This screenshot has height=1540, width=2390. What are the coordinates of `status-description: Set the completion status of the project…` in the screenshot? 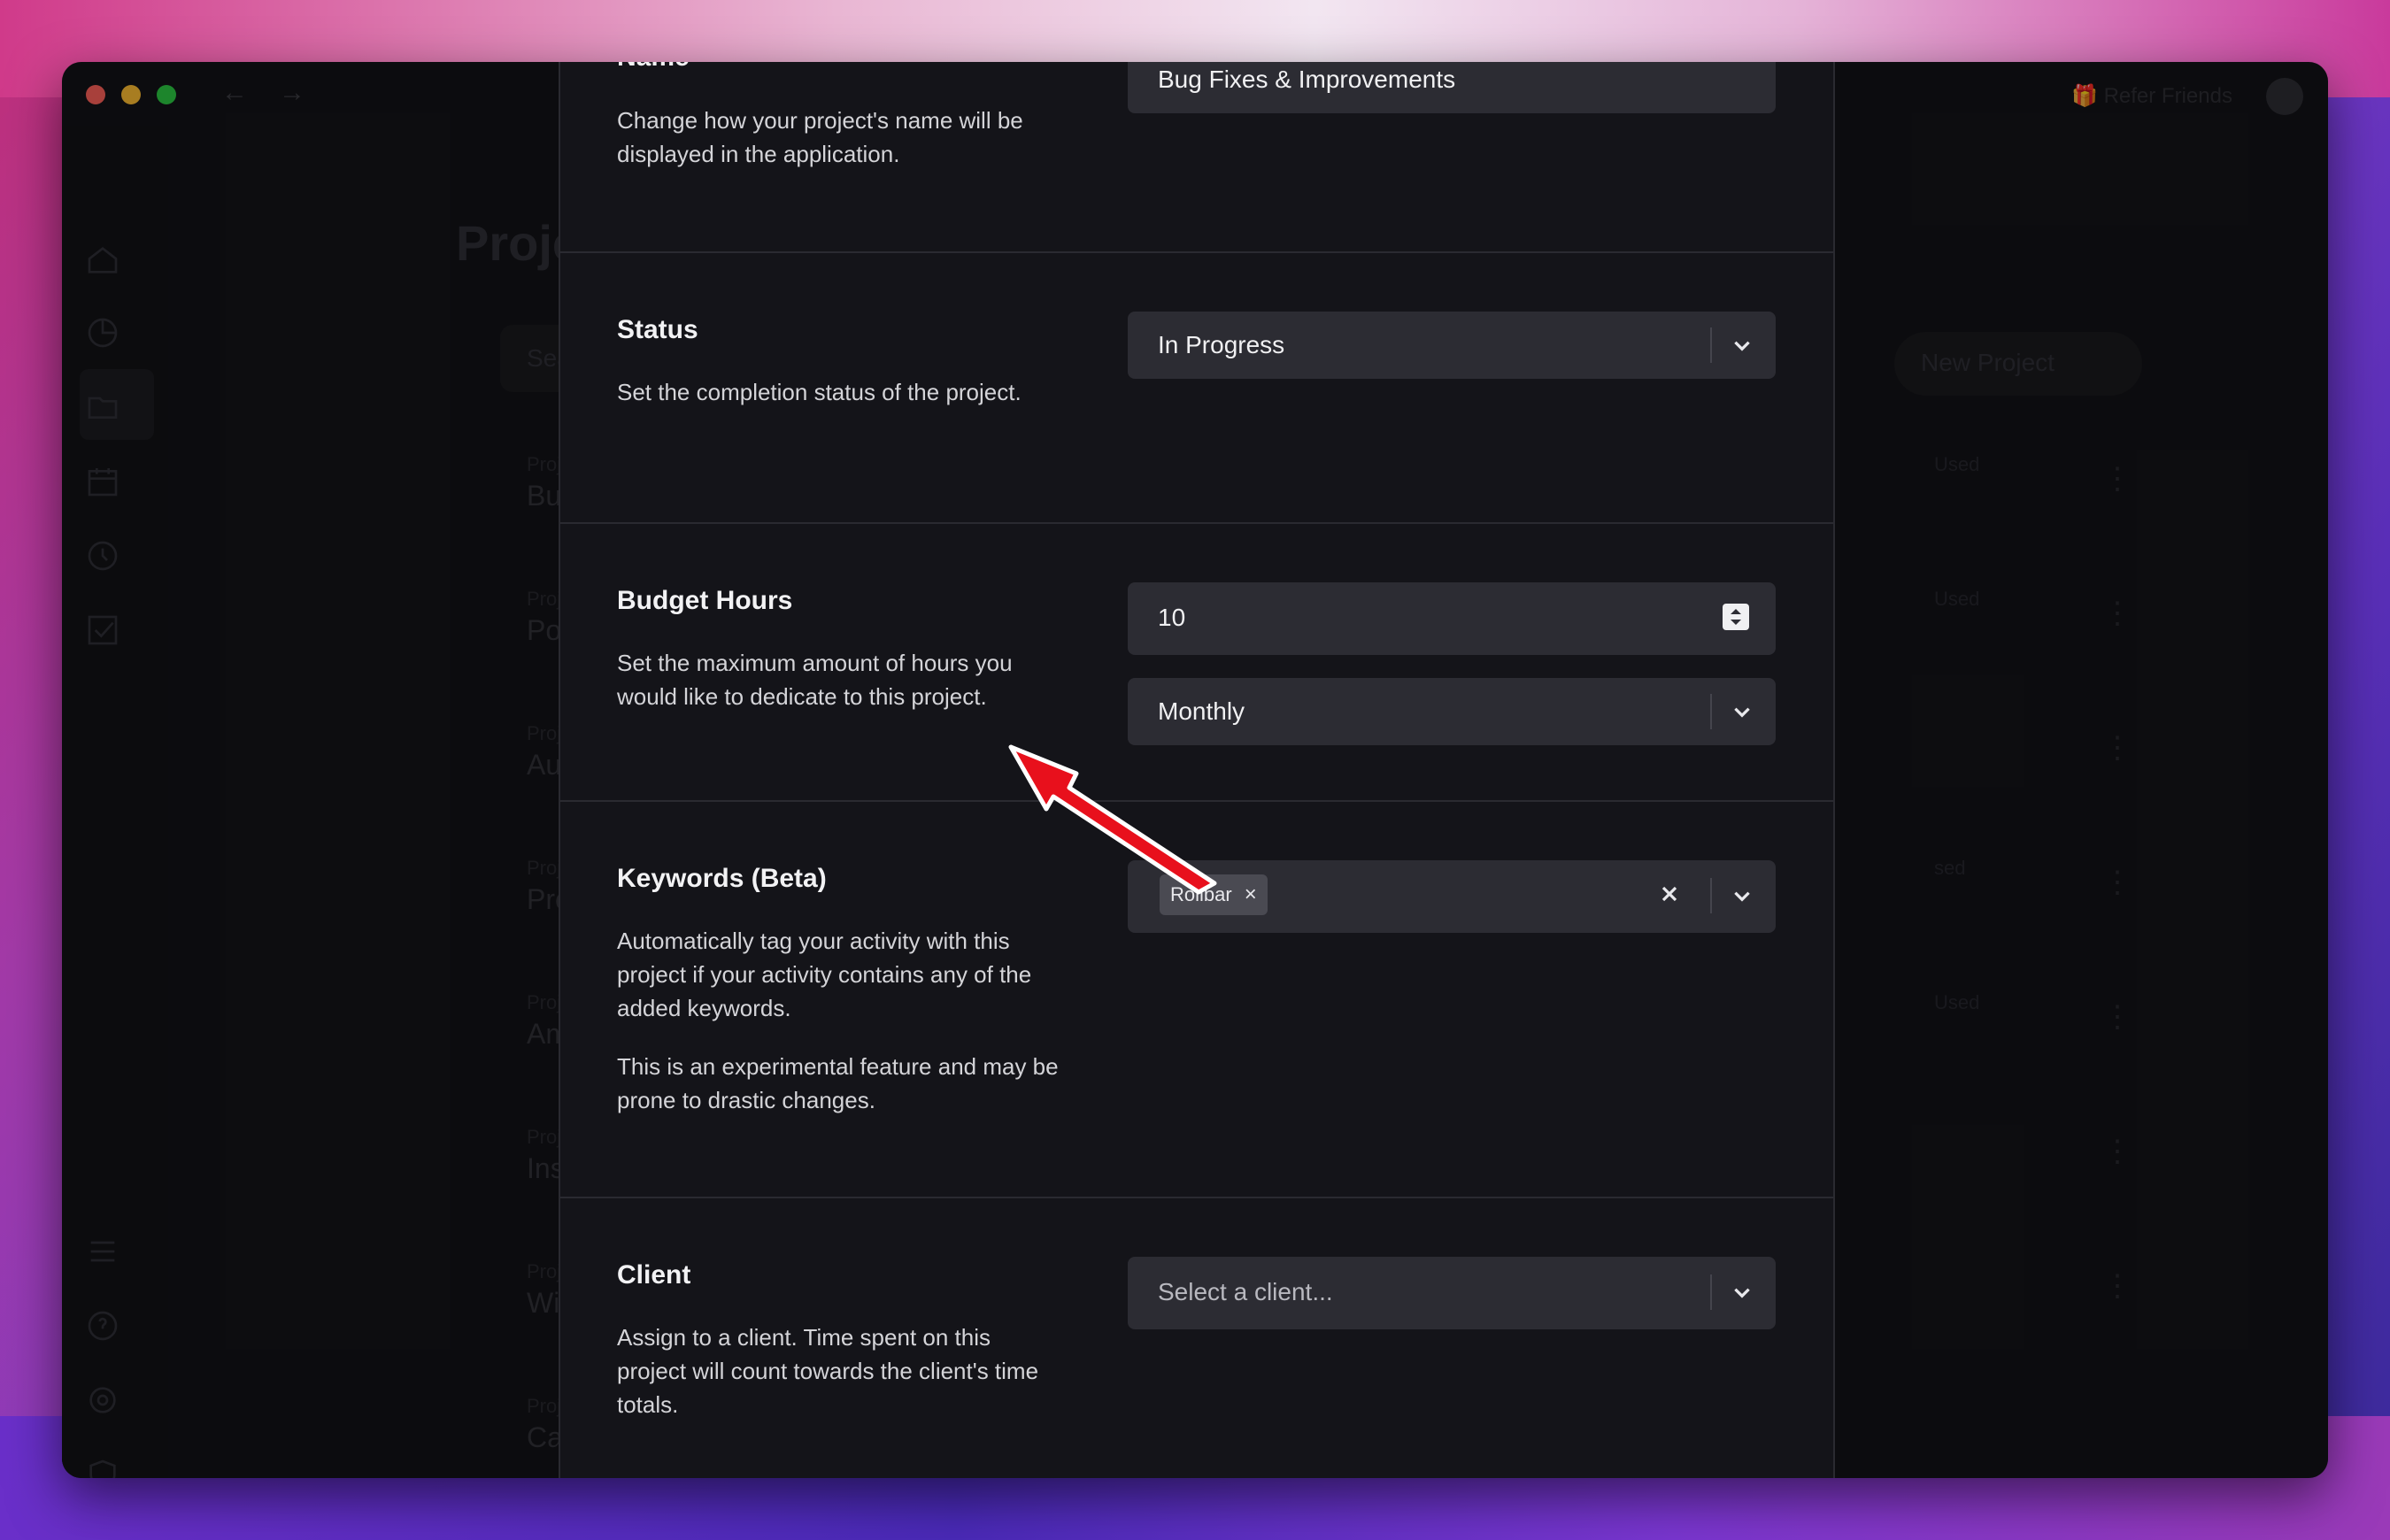 It's located at (819, 392).